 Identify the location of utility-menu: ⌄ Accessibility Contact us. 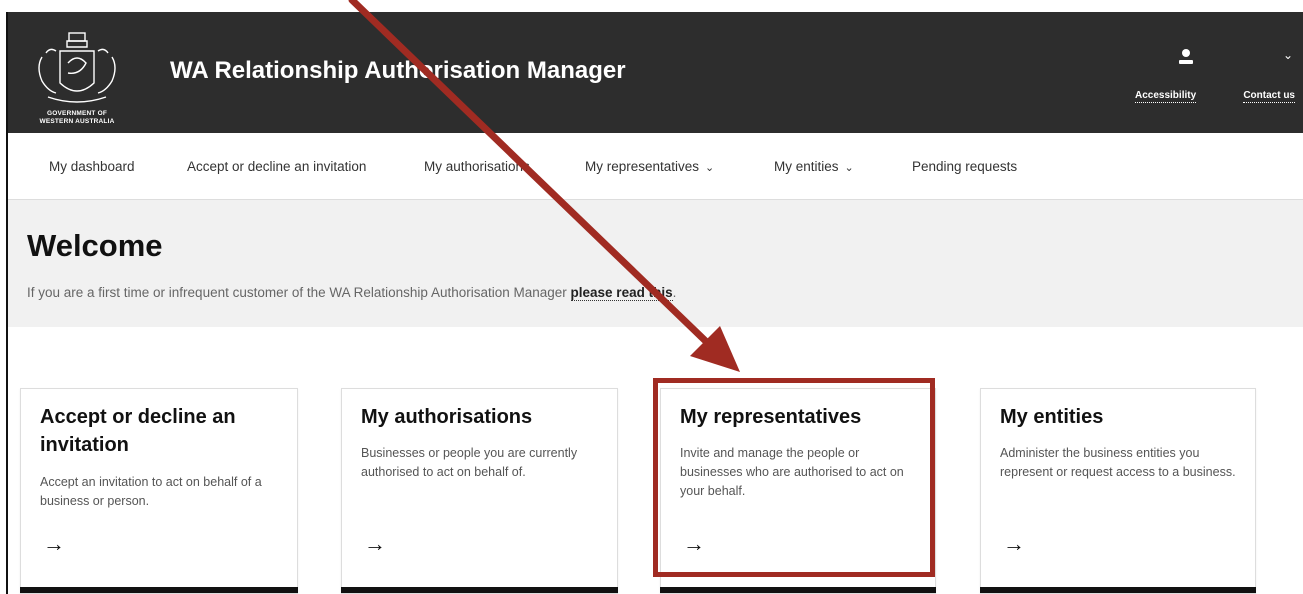
(1215, 74).